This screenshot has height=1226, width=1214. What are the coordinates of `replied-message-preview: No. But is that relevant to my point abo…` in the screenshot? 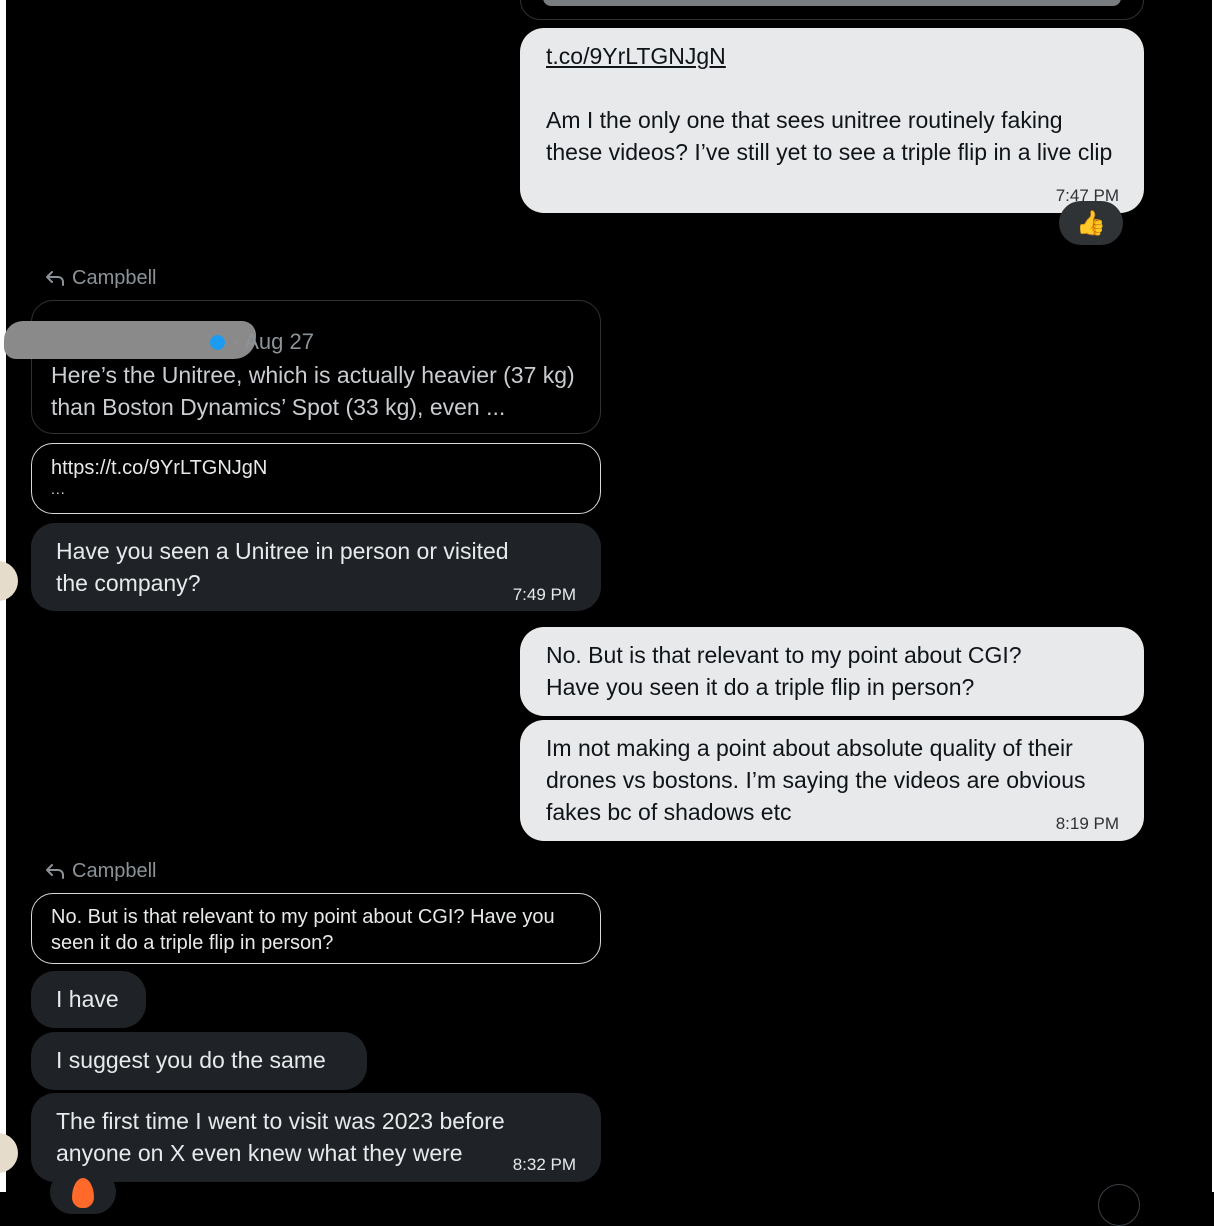 It's located at (316, 928).